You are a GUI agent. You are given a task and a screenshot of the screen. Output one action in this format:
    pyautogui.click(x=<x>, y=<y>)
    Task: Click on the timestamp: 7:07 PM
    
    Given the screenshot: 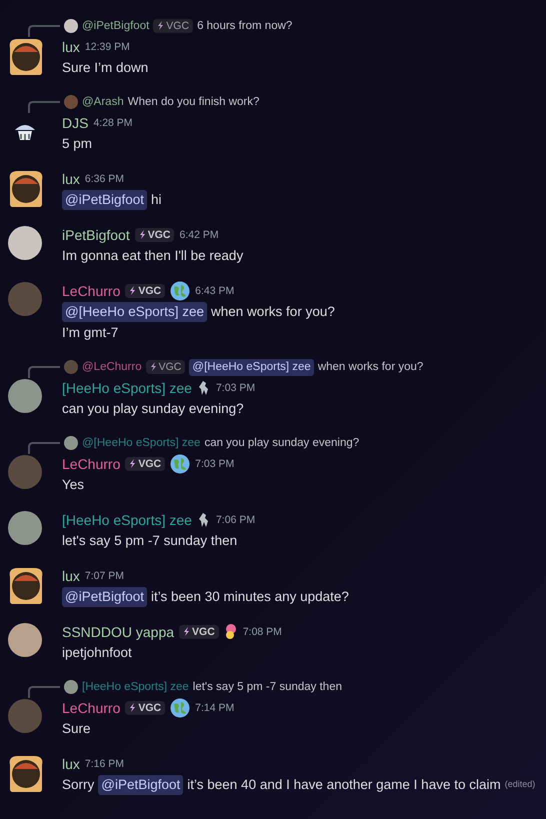 What is the action you would take?
    pyautogui.click(x=104, y=576)
    